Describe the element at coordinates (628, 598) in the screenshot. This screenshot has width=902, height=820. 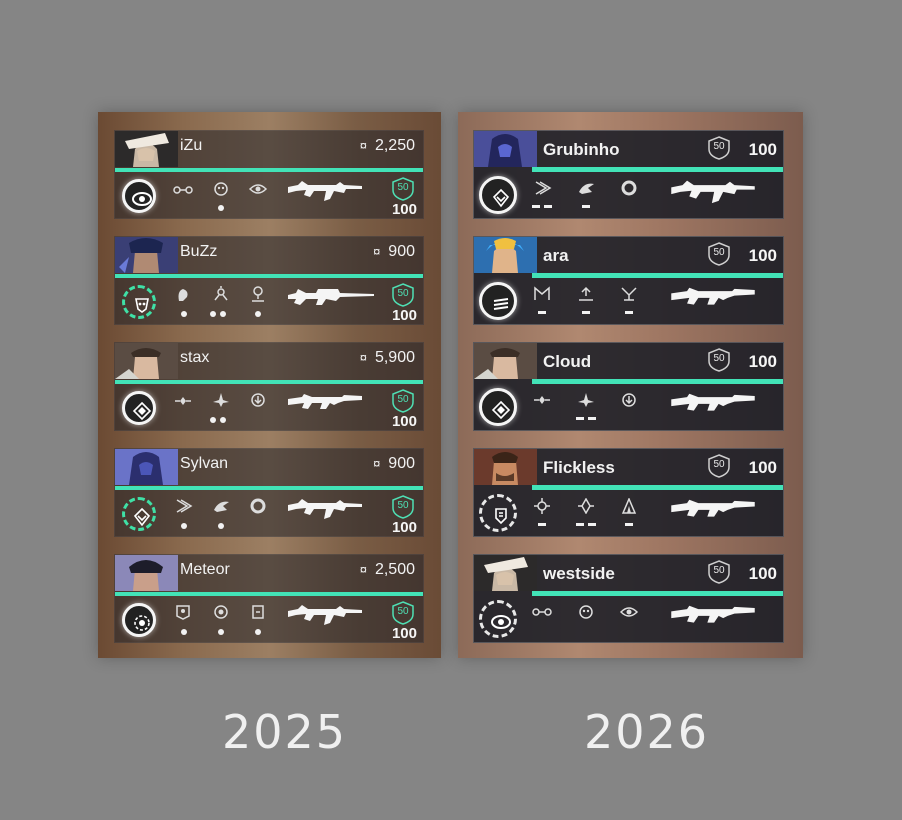
I see `player-card: westside 50 100` at that location.